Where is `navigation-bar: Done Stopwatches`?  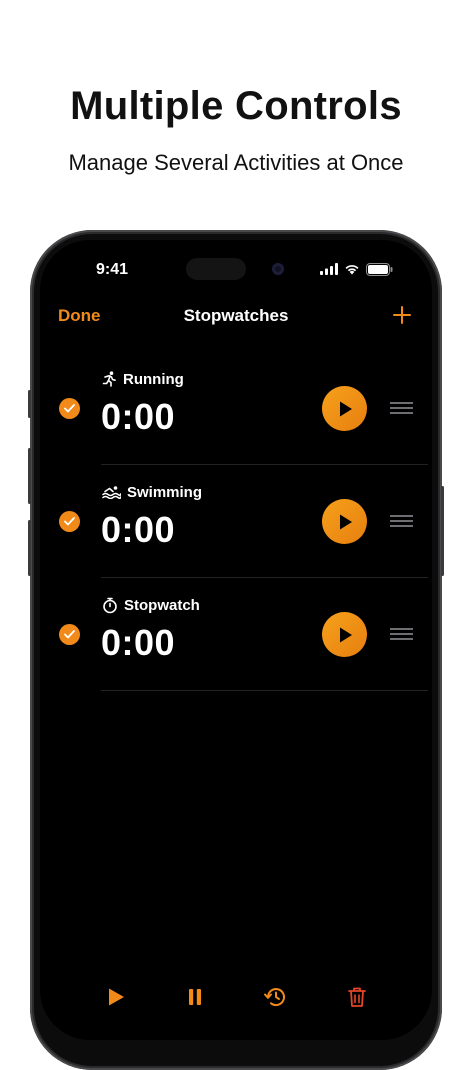 navigation-bar: Done Stopwatches is located at coordinates (236, 317).